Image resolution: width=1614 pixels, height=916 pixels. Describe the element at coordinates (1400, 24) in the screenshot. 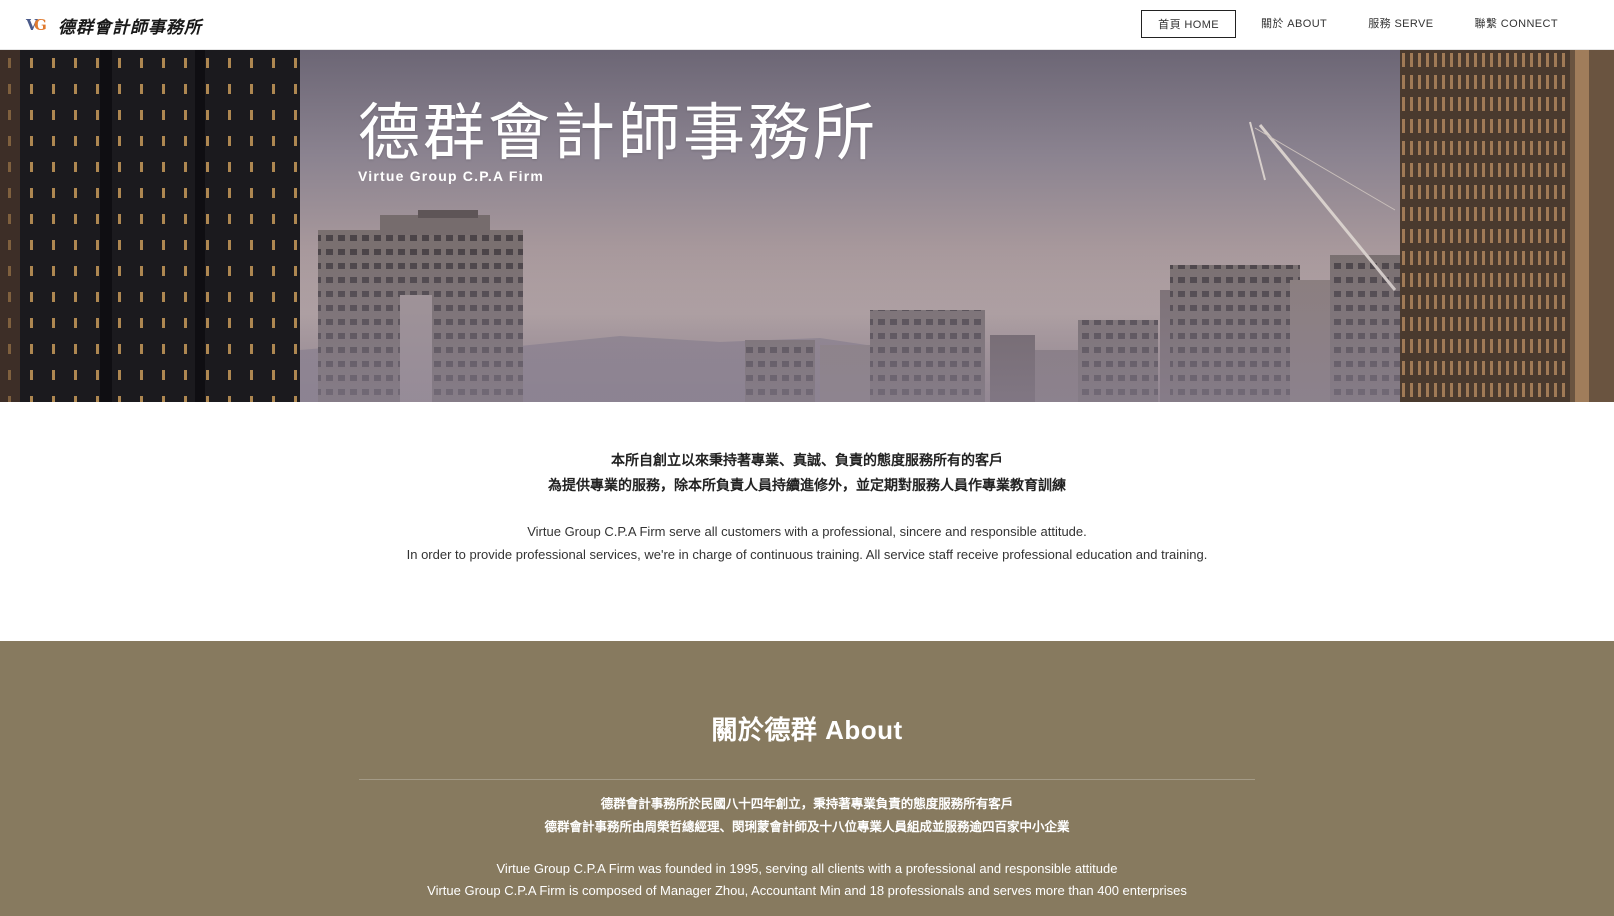

I see `nav-serve: 服務 SERVE` at that location.